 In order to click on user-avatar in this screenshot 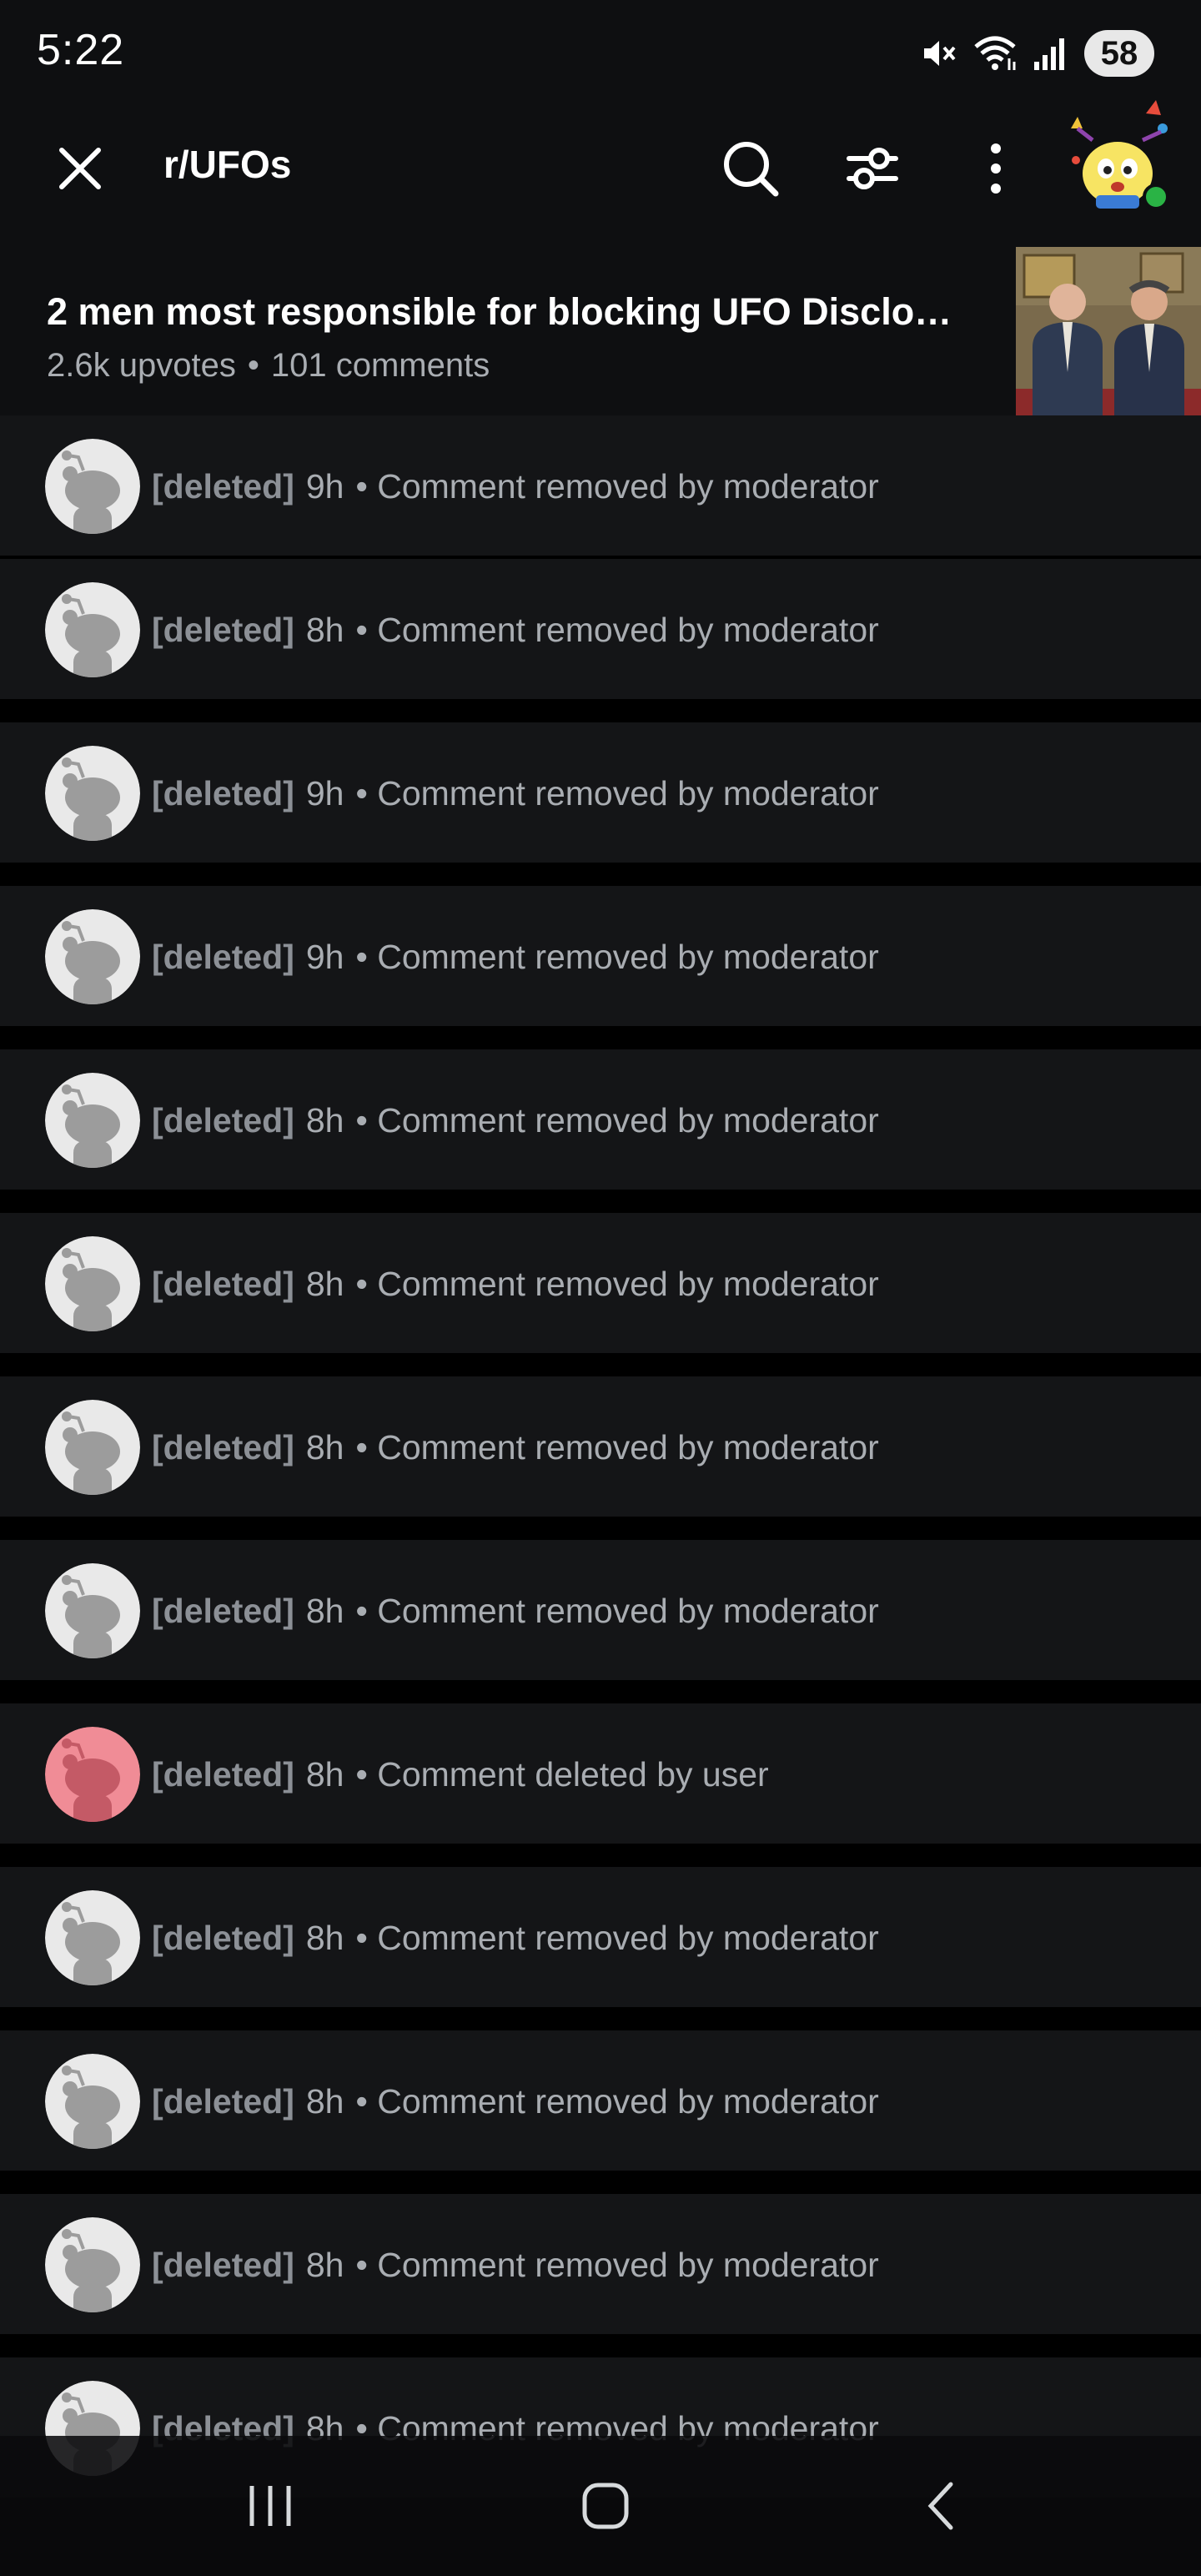, I will do `click(1121, 147)`.